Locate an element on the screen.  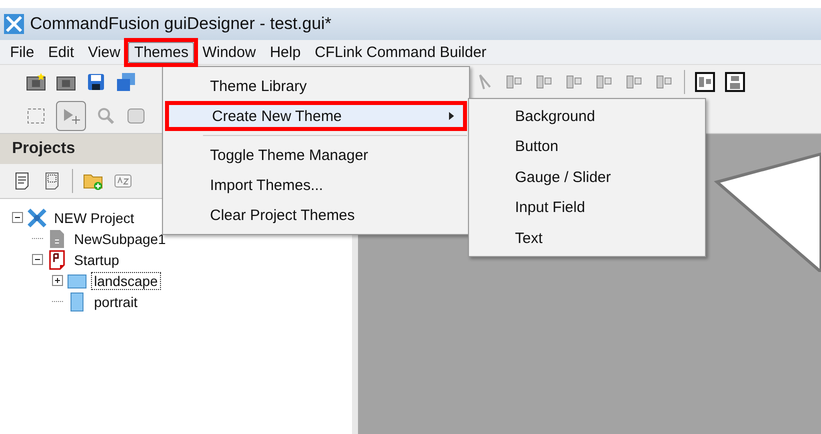
menu-item: Input Field is located at coordinates (587, 207).